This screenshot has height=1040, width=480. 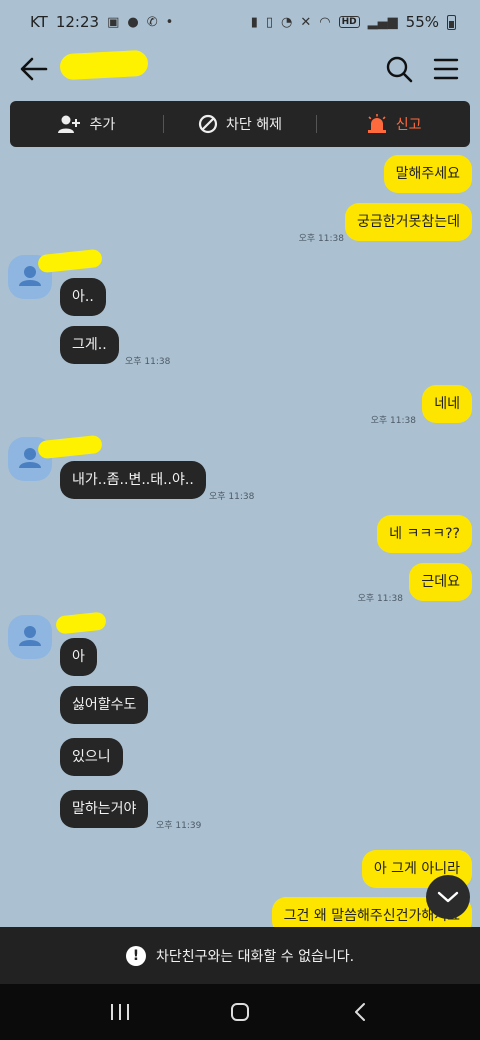 I want to click on search-button, so click(x=399, y=69).